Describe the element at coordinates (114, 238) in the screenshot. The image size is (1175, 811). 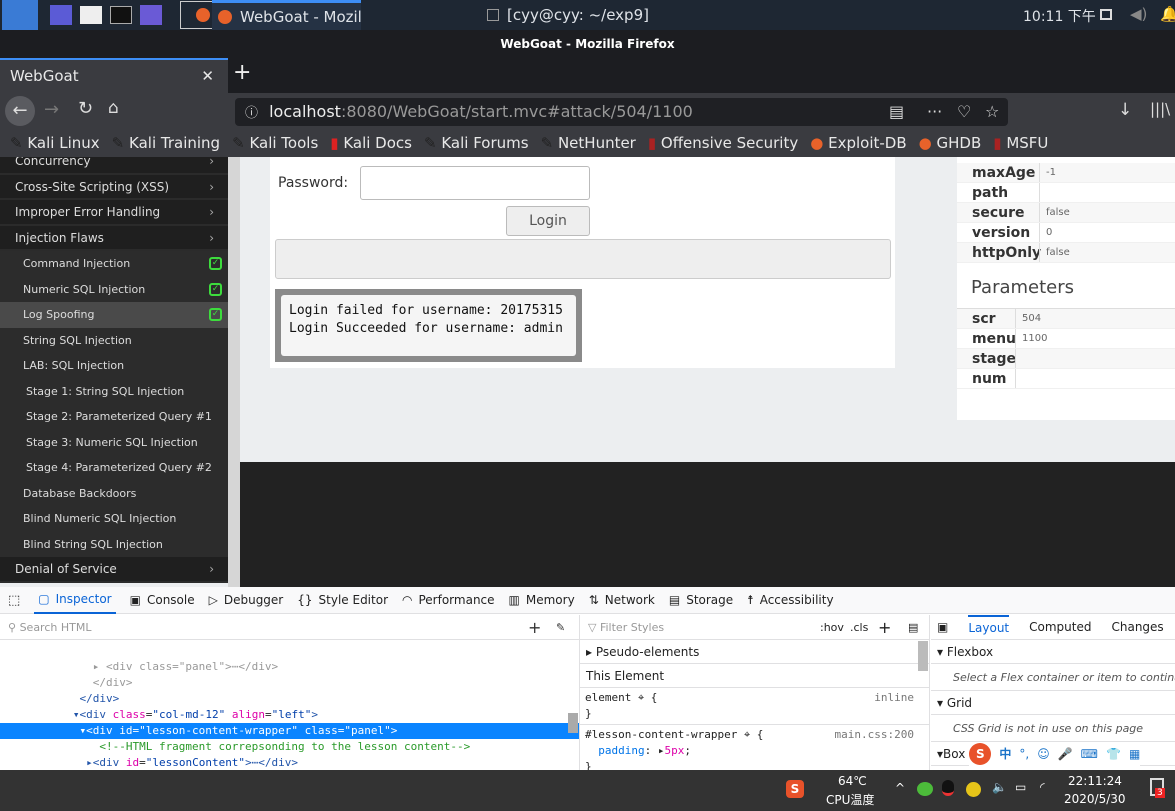
I see `sidebar-item: Injection Flaws ›` at that location.